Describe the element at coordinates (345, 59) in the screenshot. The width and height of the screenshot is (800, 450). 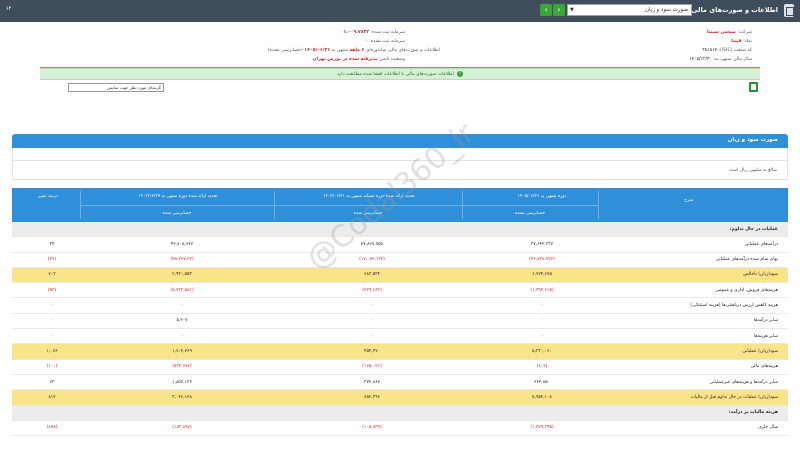
I see `status-value: پذیرفته شده در بورس تهران` at that location.